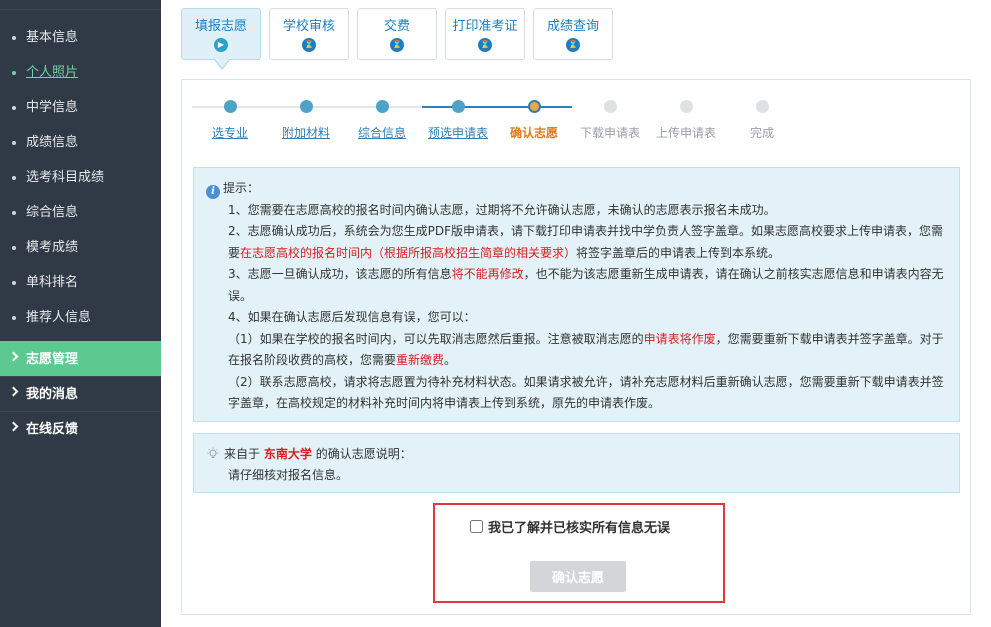  What do you see at coordinates (242, 454) in the screenshot?
I see `school-note-prefix: 来自于` at bounding box center [242, 454].